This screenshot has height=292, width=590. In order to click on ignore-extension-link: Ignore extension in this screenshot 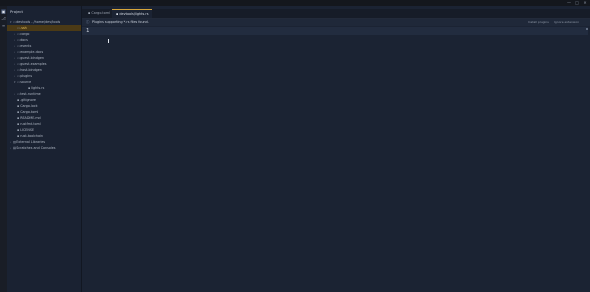, I will do `click(566, 22)`.